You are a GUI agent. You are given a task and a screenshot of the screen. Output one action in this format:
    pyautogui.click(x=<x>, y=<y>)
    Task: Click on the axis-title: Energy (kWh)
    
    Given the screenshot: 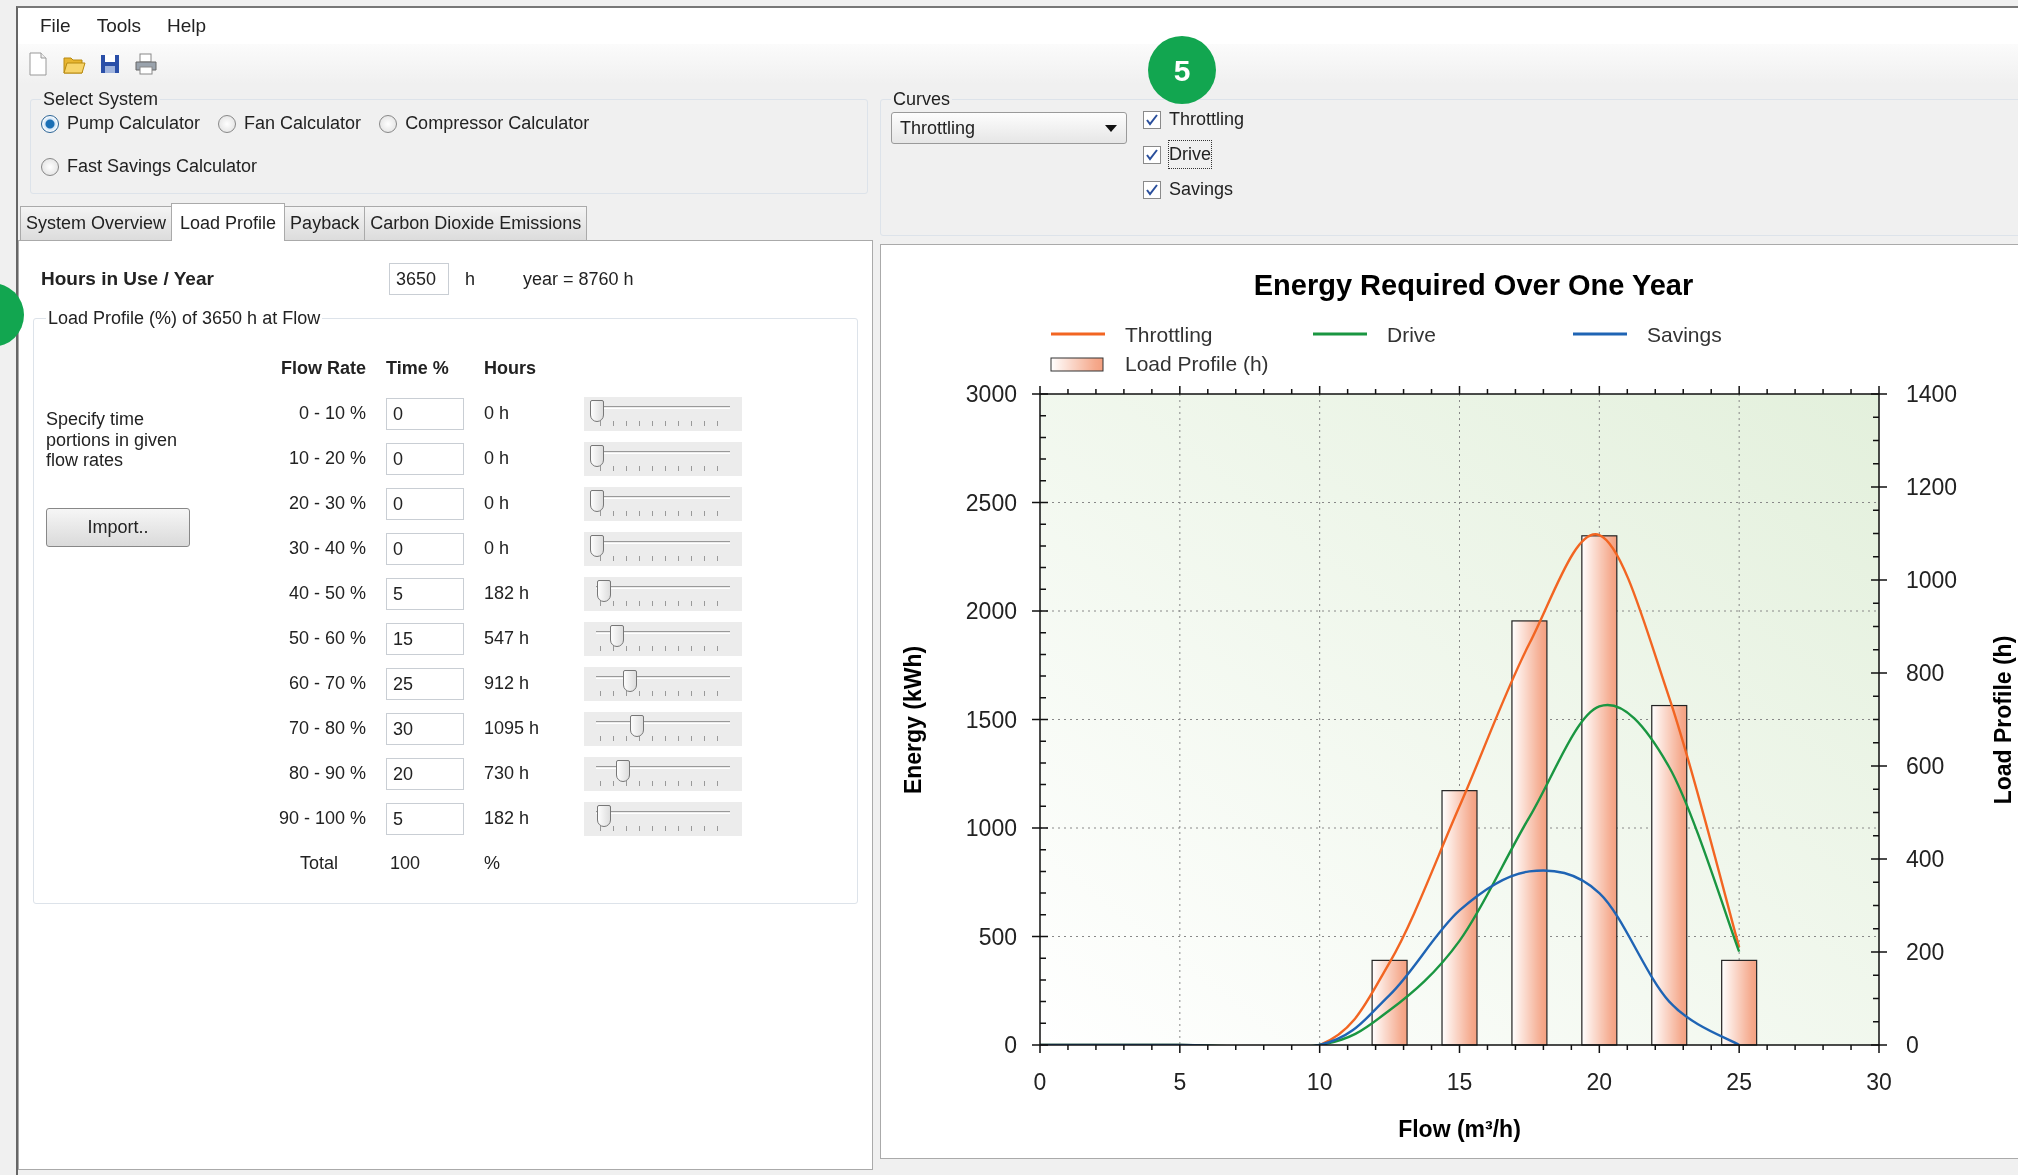 What is the action you would take?
    pyautogui.click(x=913, y=720)
    